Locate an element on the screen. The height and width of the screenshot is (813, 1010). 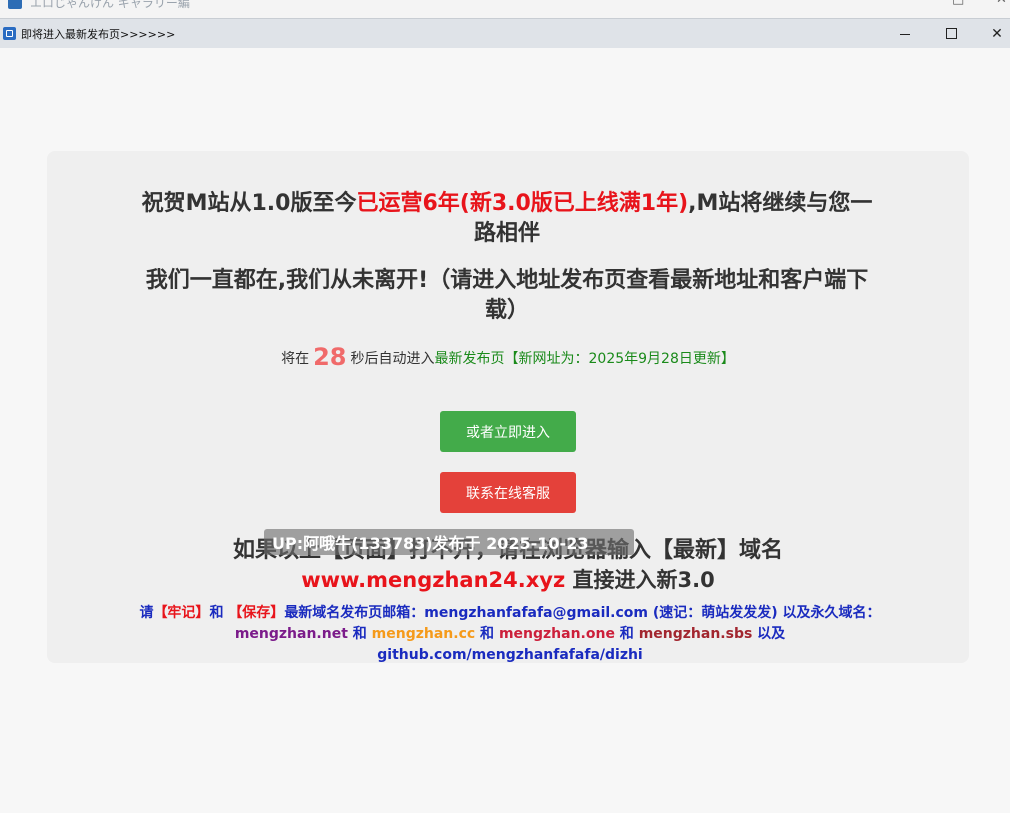
uploader-watermark: UP:阿哦牛(133783)发布于 2025-10-23 is located at coordinates (449, 542).